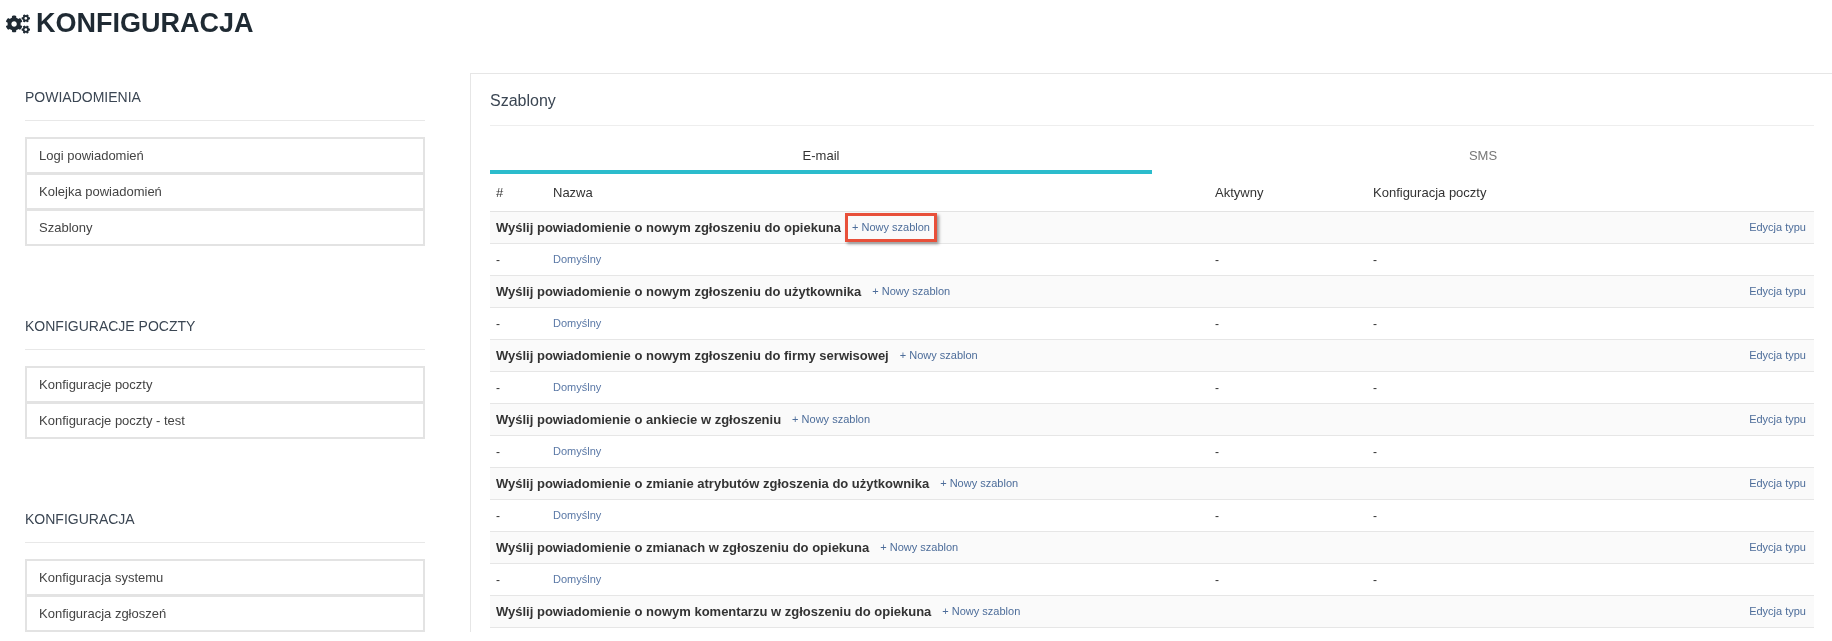 This screenshot has width=1832, height=641. I want to click on page-title: KONFIGURACJA, so click(145, 23).